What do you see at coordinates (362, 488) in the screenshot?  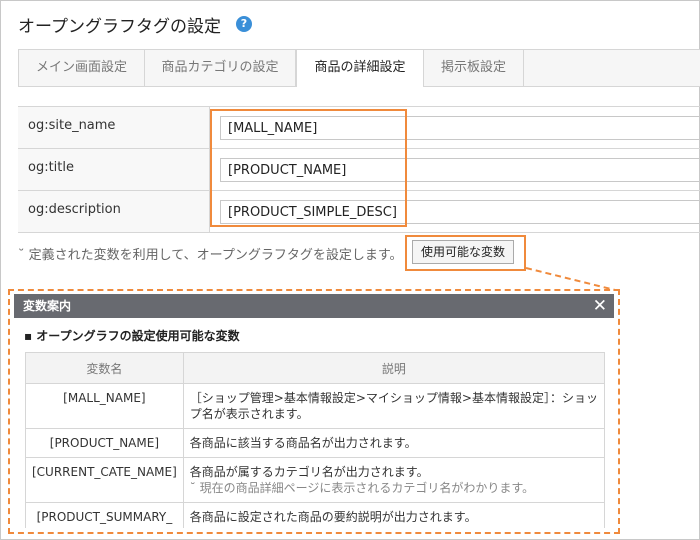 I see `description-subnote: ˘ 現在の商品詳細ページに表示されるカテゴリ名がわかります。` at bounding box center [362, 488].